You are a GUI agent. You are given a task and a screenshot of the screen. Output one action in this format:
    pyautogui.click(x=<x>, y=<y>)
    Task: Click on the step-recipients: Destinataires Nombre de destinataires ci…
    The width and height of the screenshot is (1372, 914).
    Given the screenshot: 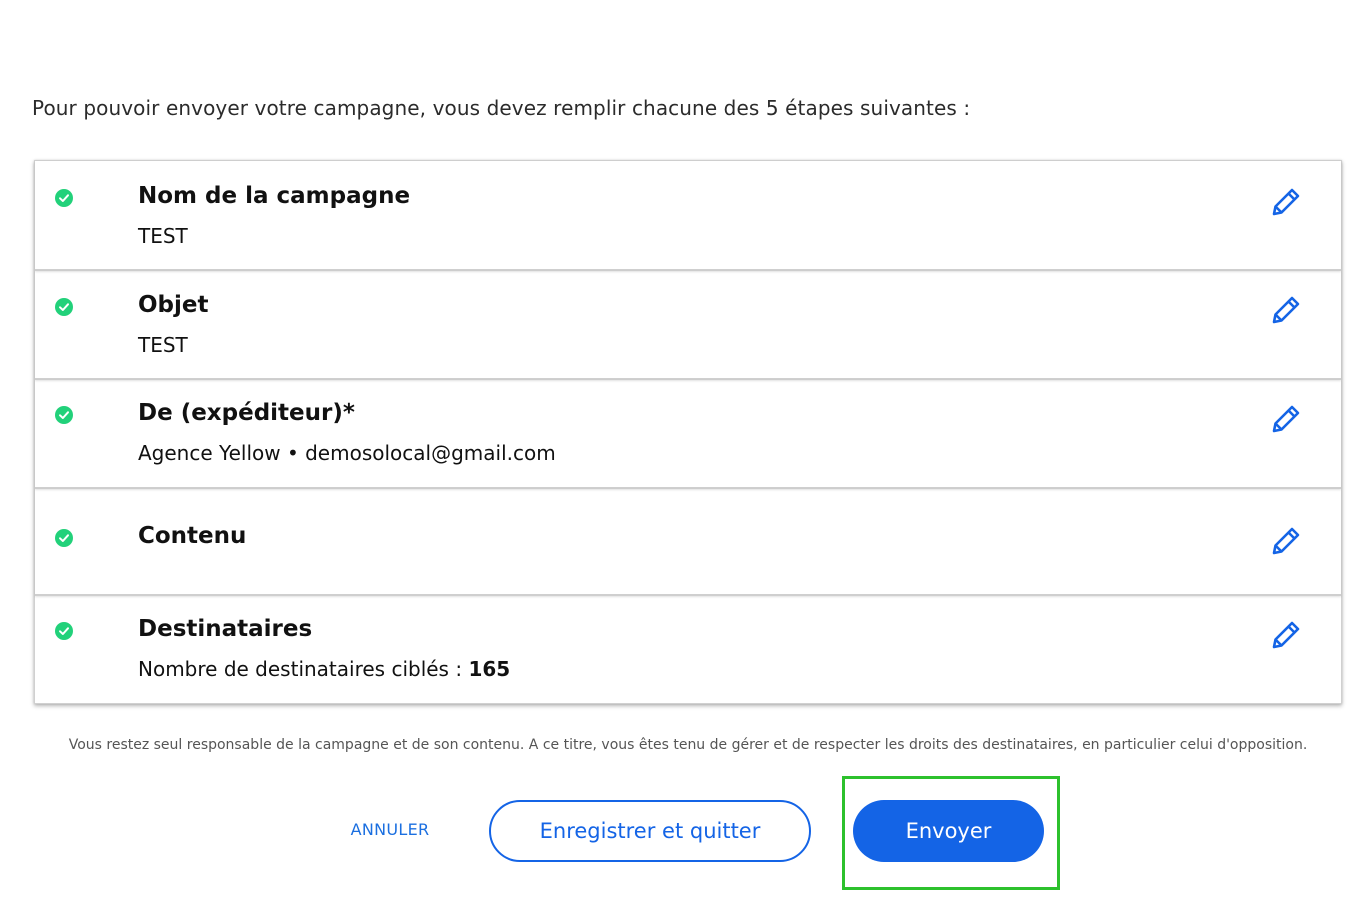 What is the action you would take?
    pyautogui.click(x=688, y=650)
    